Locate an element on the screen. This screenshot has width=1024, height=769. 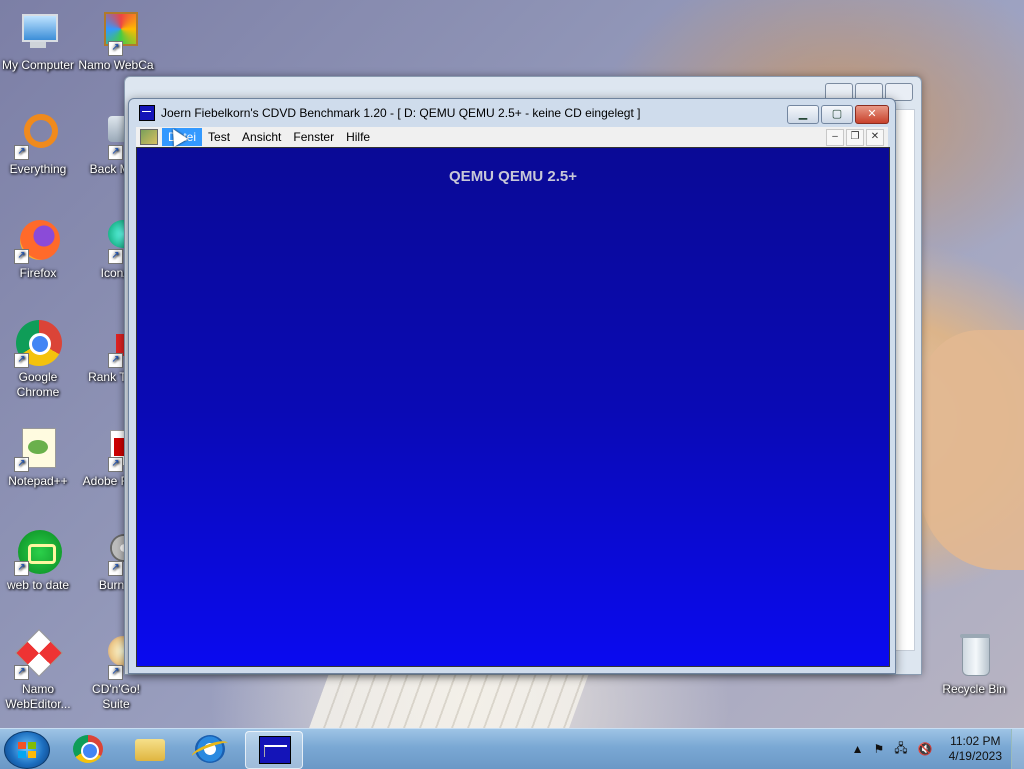
mdi-close-button: ✕ is located at coordinates (875, 137).